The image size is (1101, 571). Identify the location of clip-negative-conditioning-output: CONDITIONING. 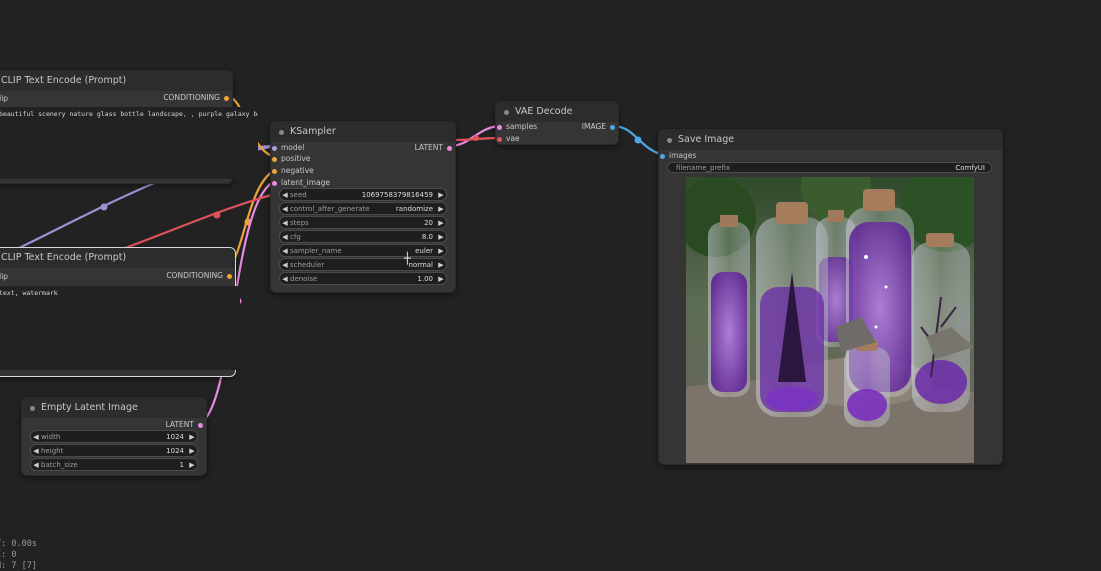
(199, 275).